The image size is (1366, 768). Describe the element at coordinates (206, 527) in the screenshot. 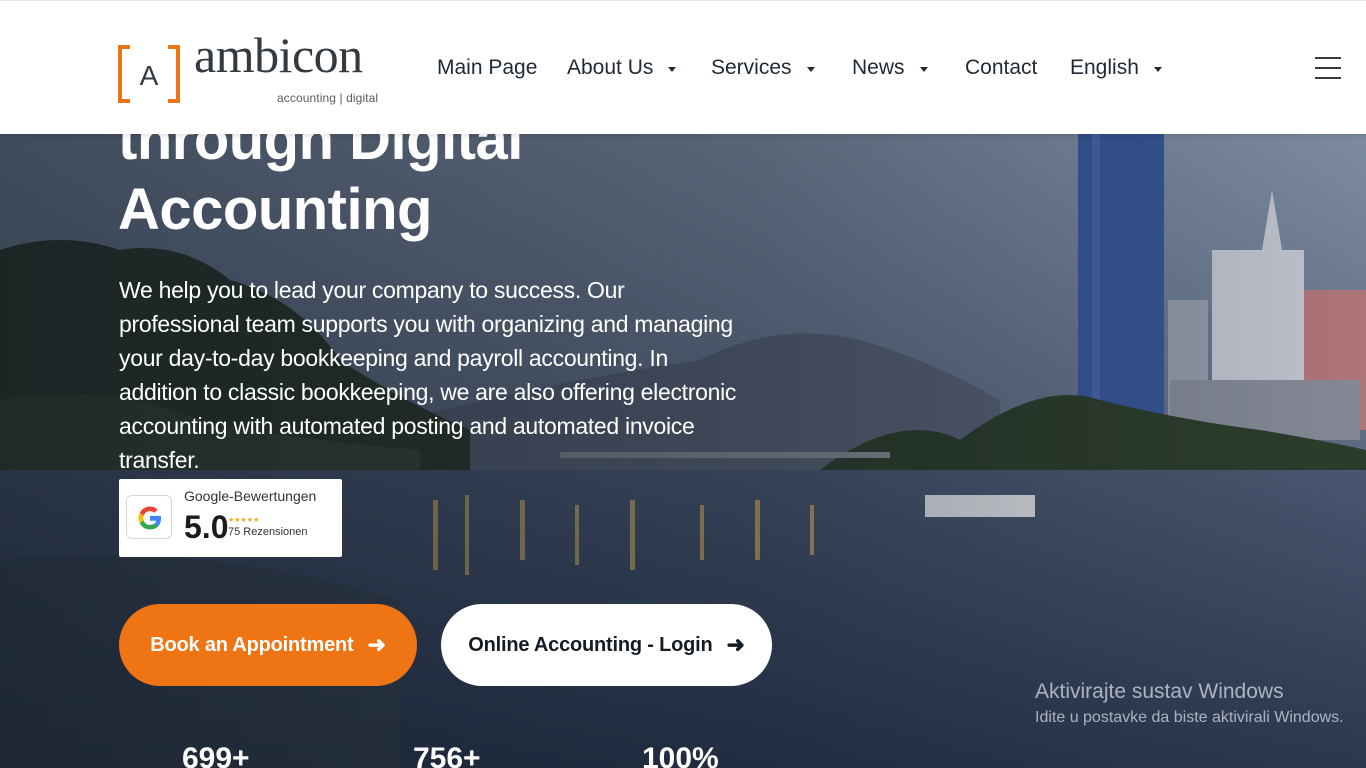

I see `reviews-score: 5.0` at that location.